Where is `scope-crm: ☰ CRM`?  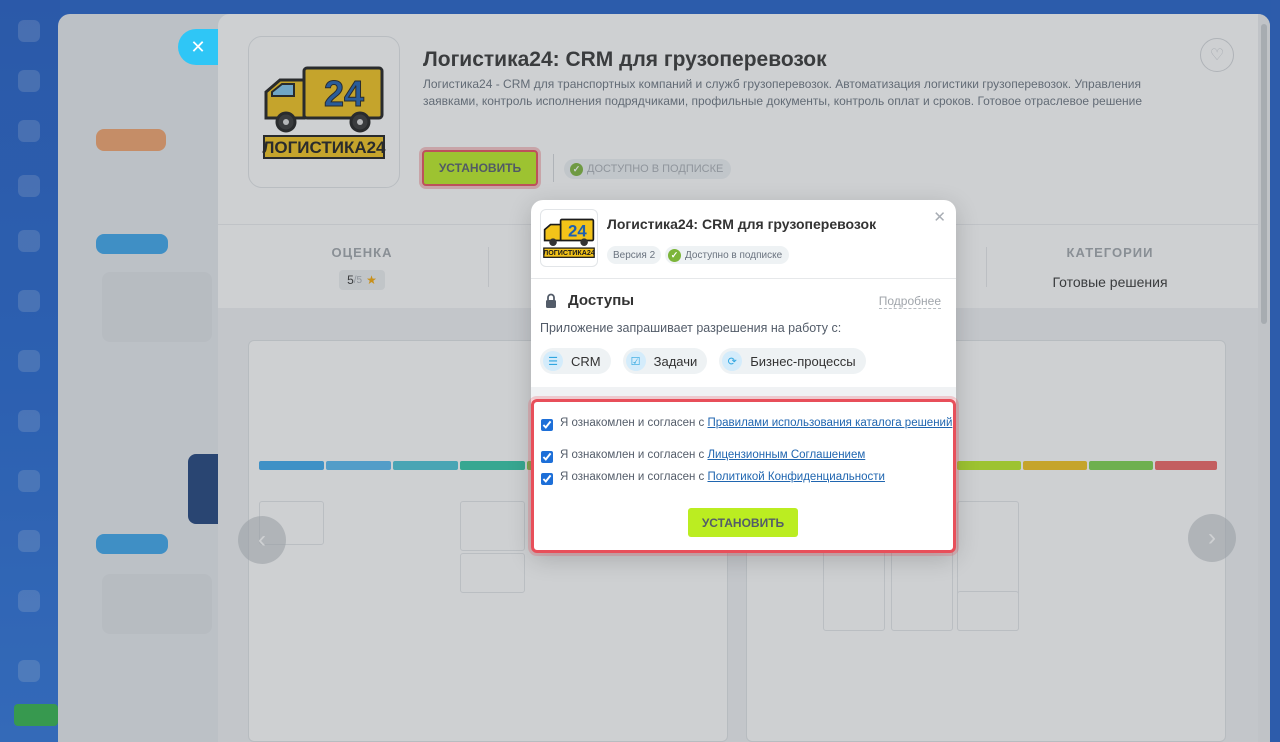 scope-crm: ☰ CRM is located at coordinates (575, 361).